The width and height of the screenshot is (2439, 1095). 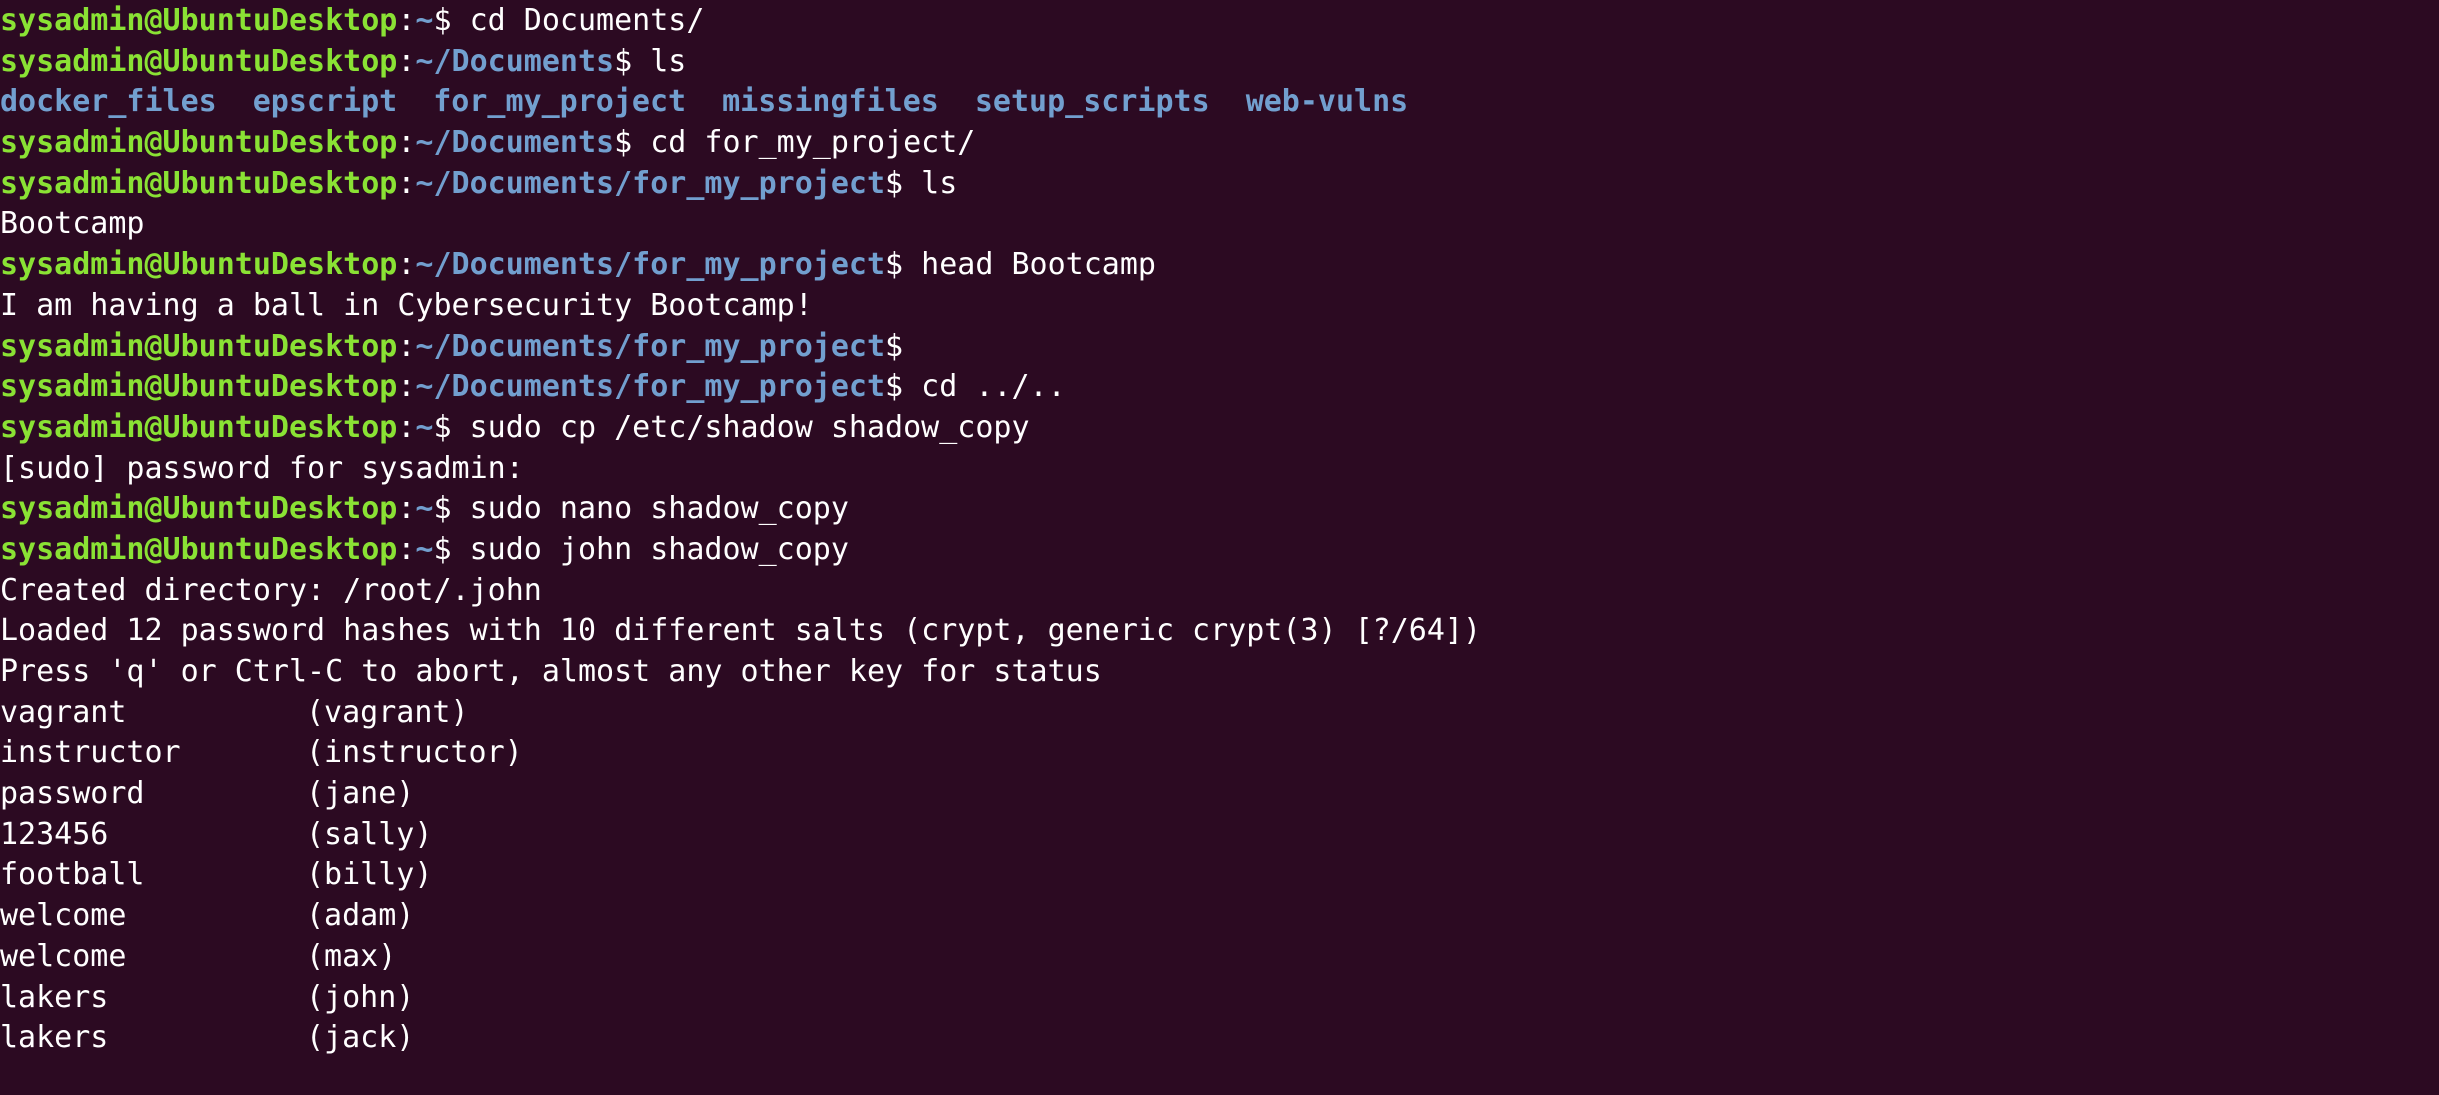 What do you see at coordinates (262, 468) in the screenshot?
I see `output-text: [sudo] password for sysadmin:` at bounding box center [262, 468].